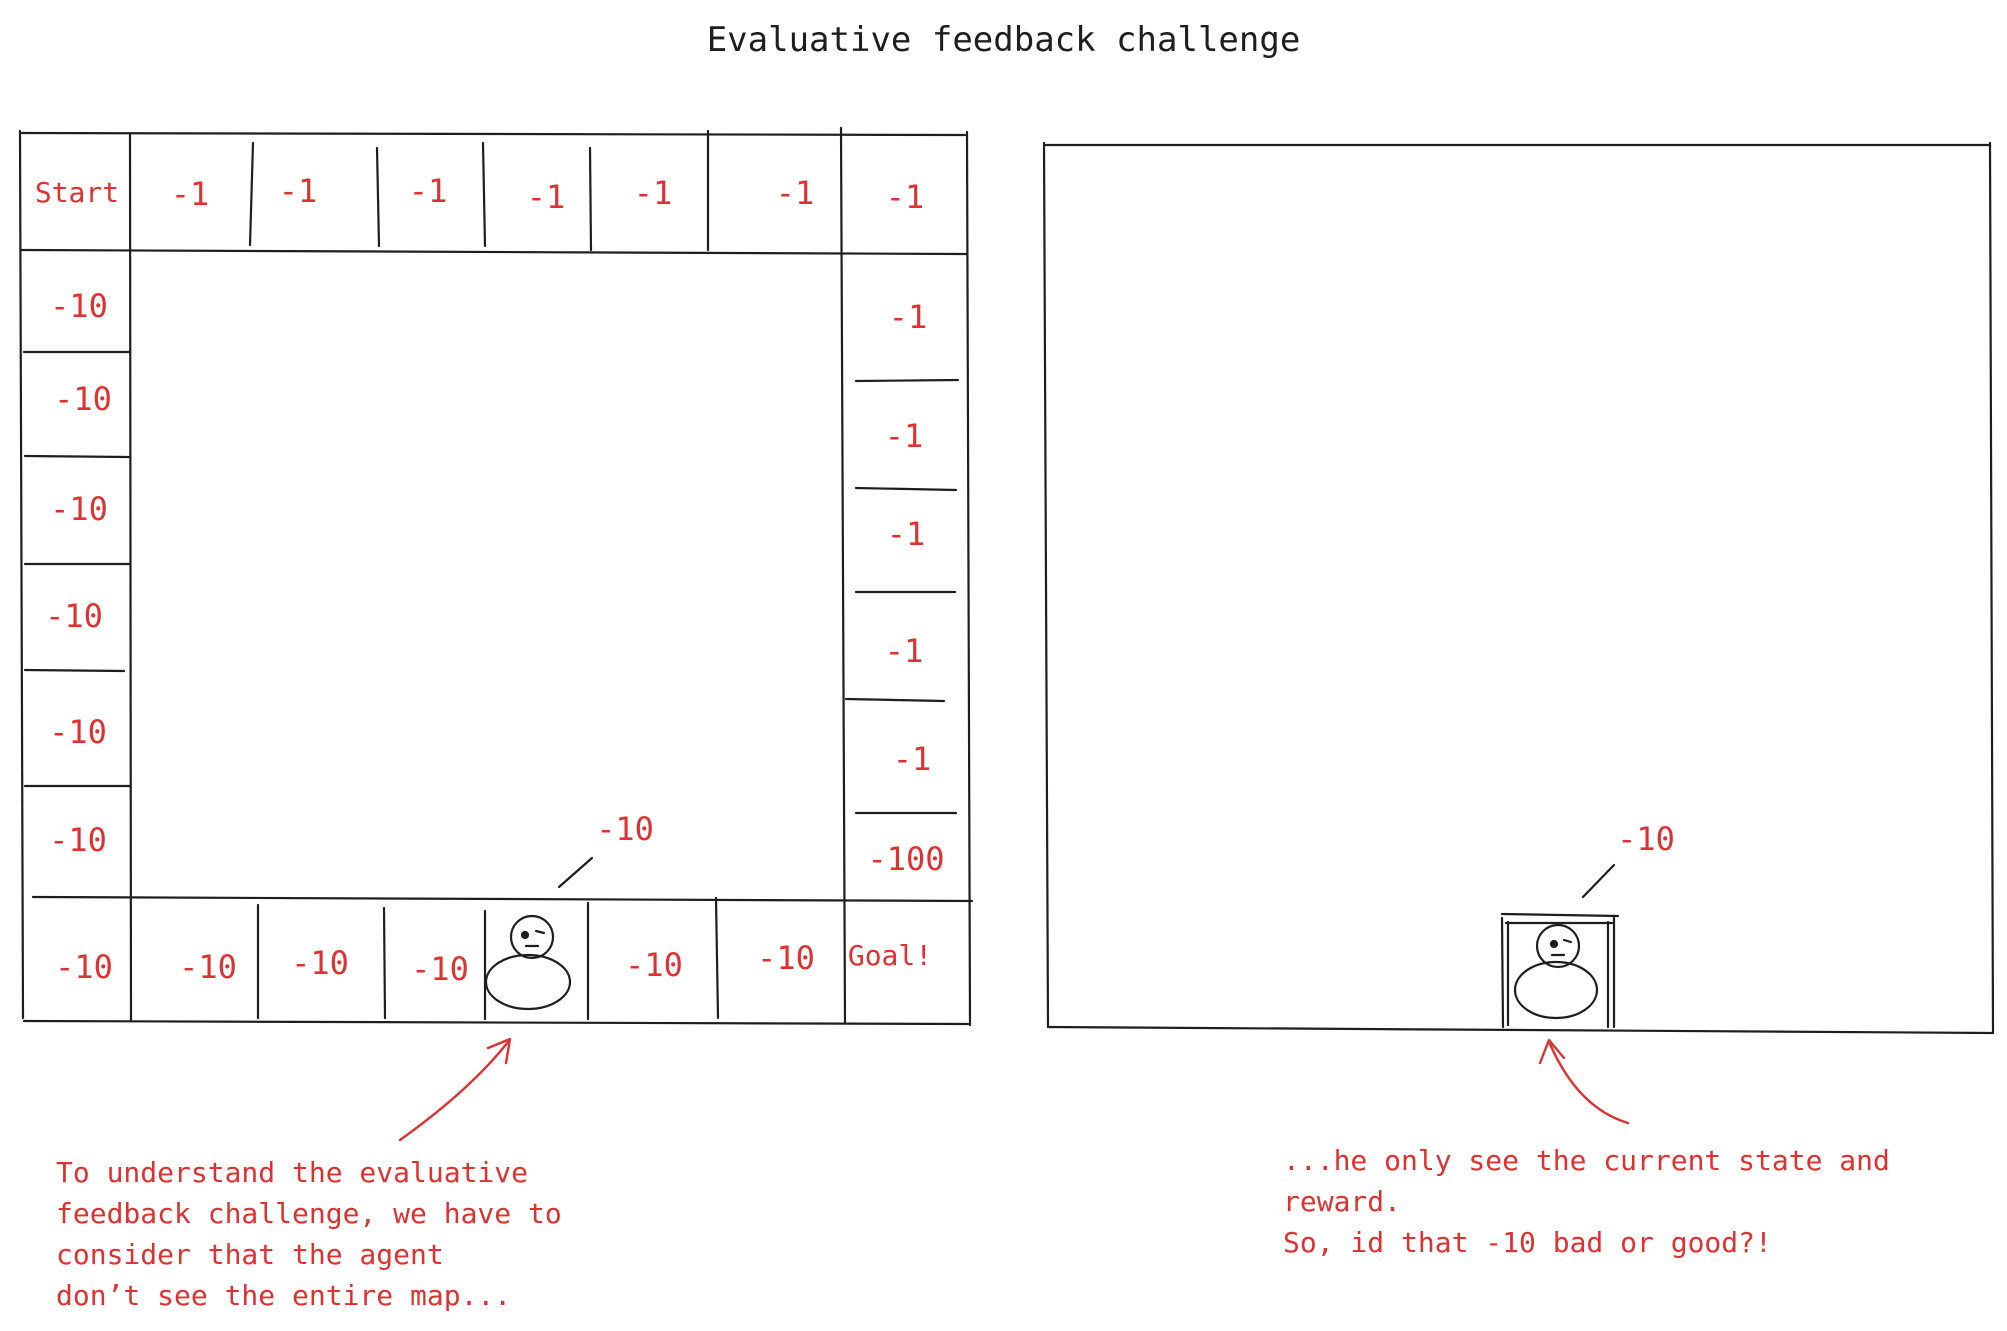 The height and width of the screenshot is (1331, 2007). I want to click on cell-label-goal: Goal!, so click(890, 955).